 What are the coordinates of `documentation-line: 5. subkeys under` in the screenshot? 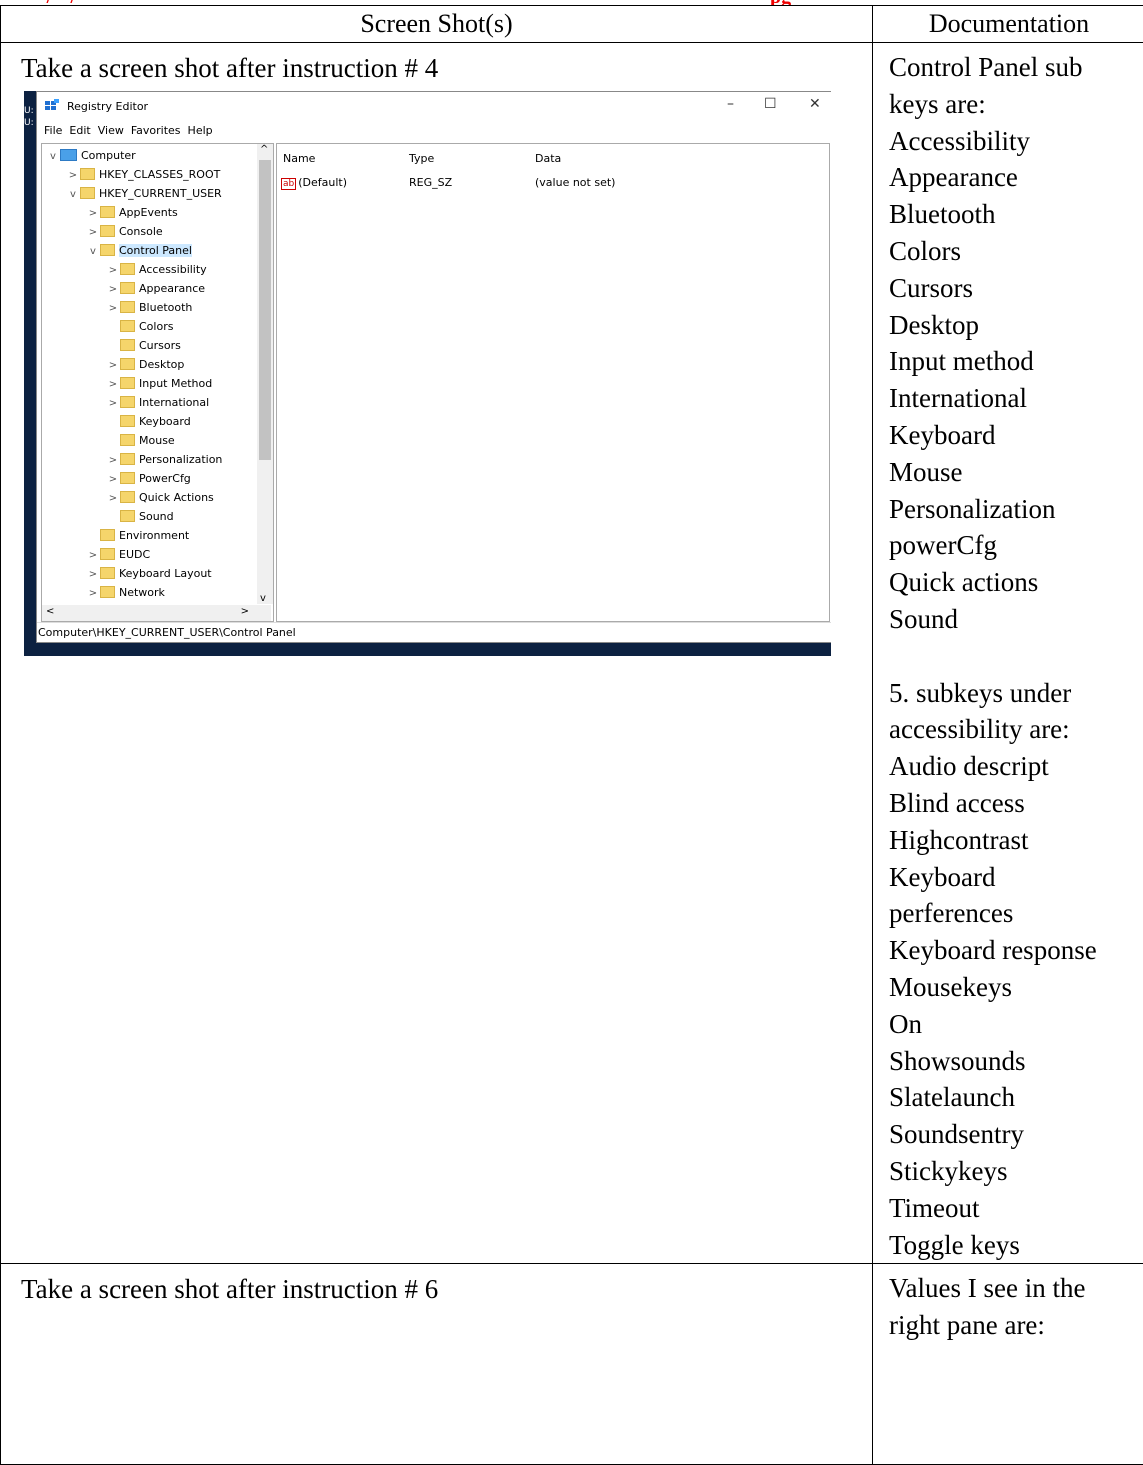 It's located at (1016, 693).